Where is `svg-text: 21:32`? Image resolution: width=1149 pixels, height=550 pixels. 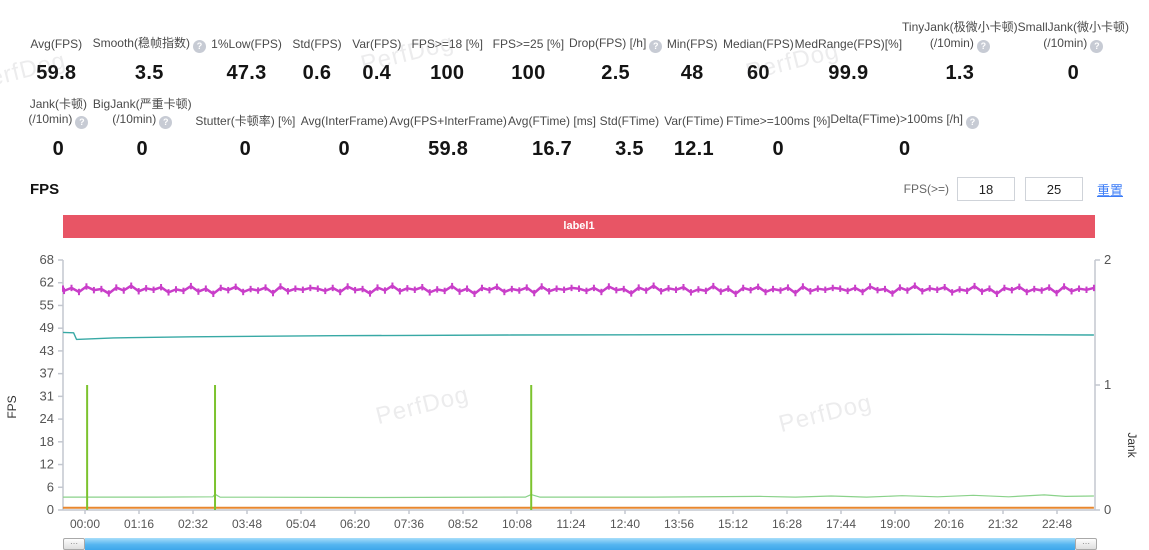
svg-text: 21:32 is located at coordinates (1003, 524).